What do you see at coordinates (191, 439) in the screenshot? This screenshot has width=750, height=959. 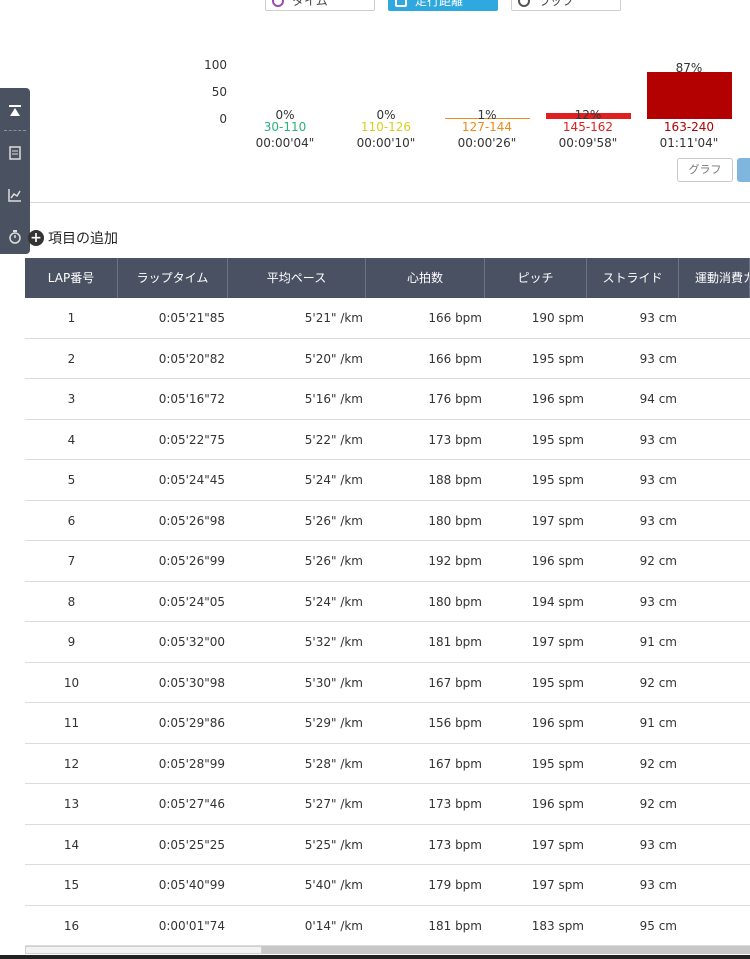 I see `cell-lap-time: 0:05'22"75` at bounding box center [191, 439].